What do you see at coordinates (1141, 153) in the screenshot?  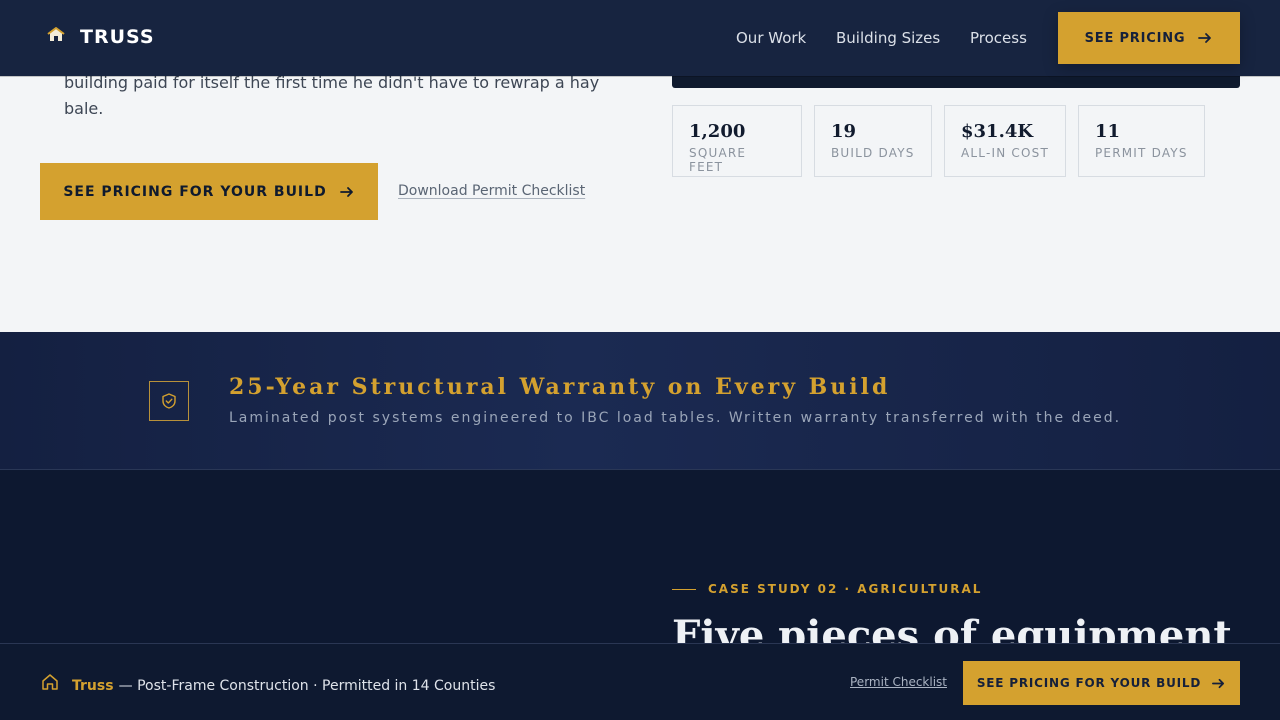 I see `stat-label: PERMIT DAYS` at bounding box center [1141, 153].